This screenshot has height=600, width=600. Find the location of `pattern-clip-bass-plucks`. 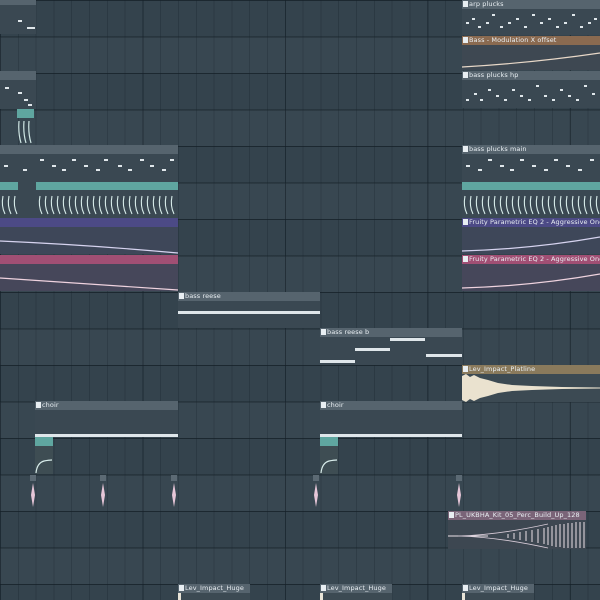

pattern-clip-bass-plucks is located at coordinates (89, 181).